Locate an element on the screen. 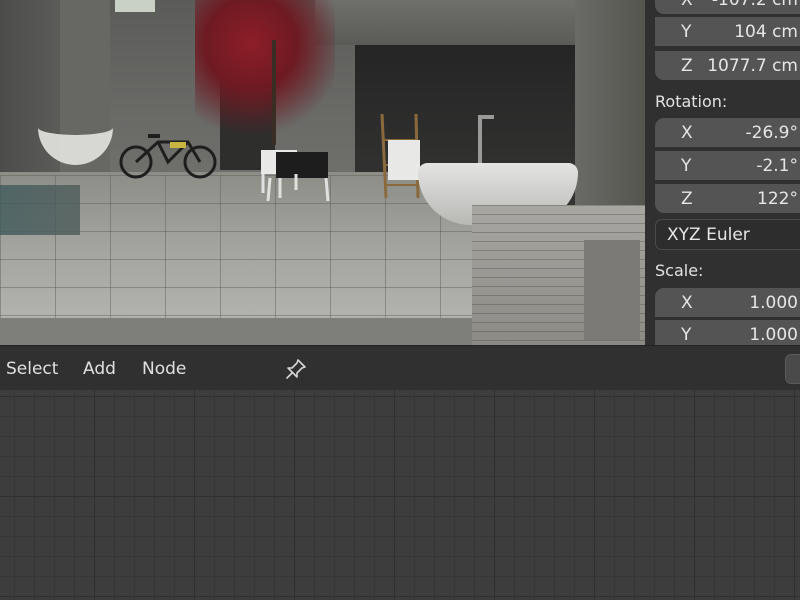  water-pool is located at coordinates (40, 210).